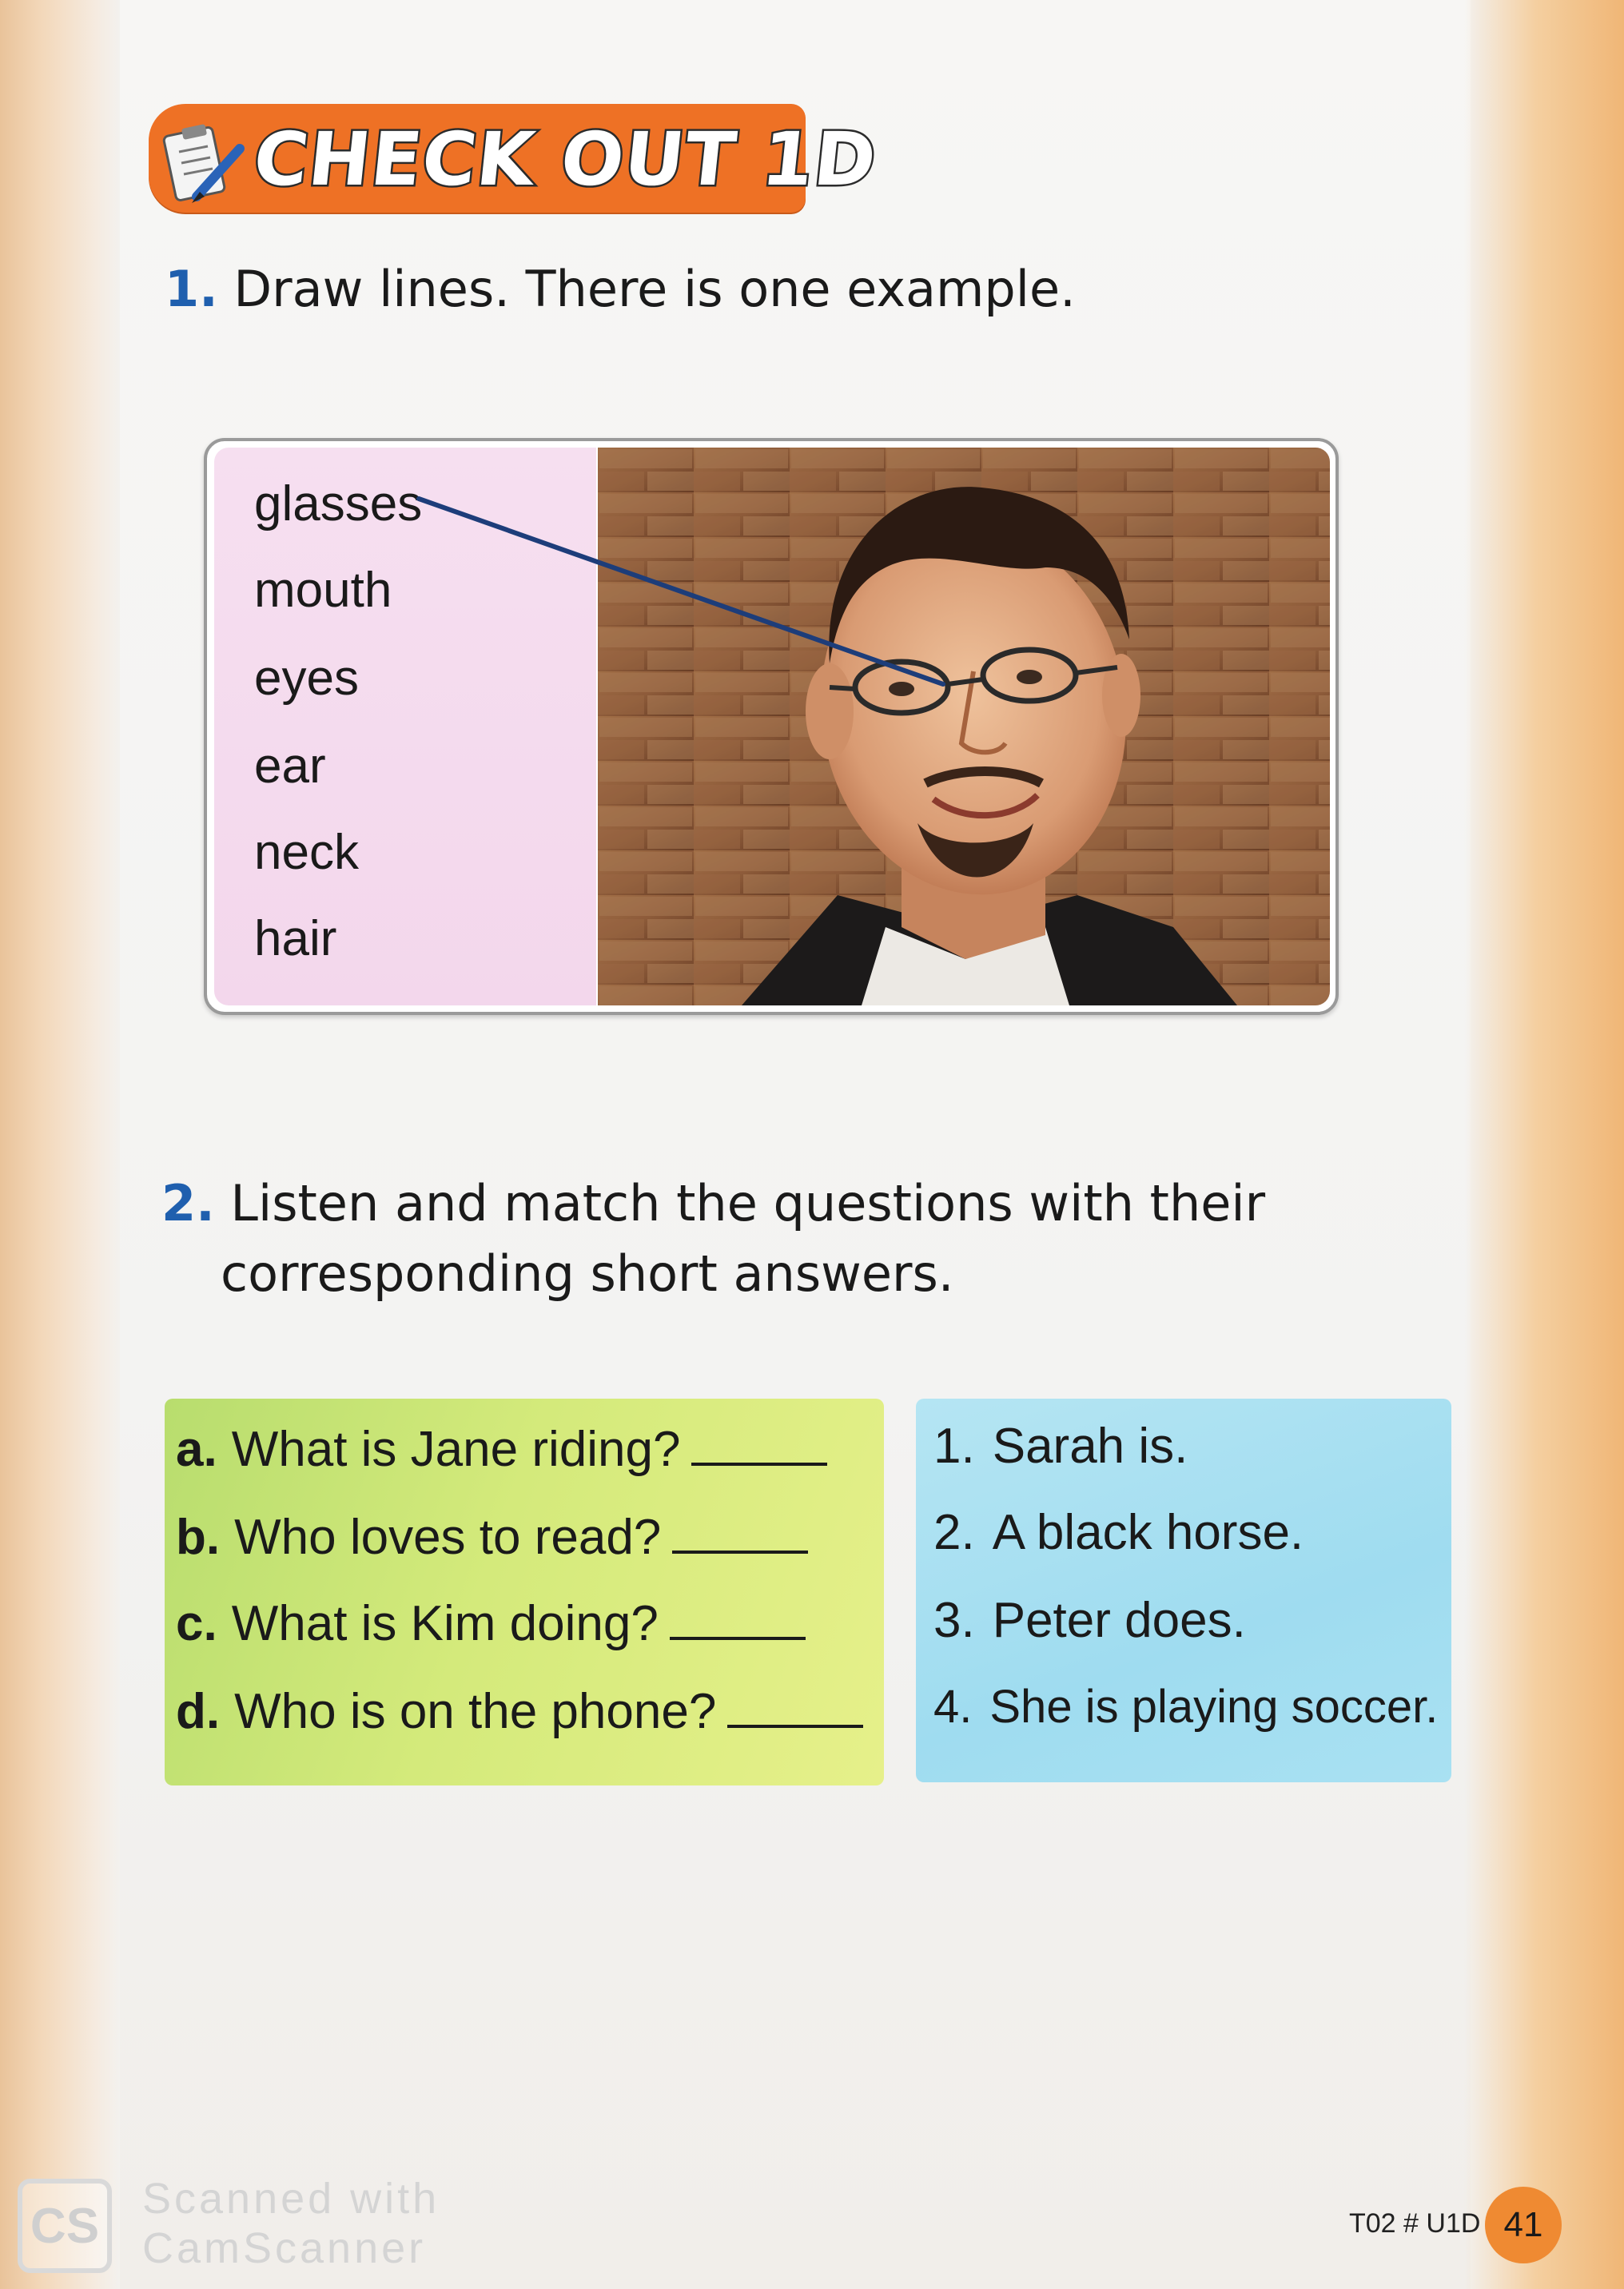  Describe the element at coordinates (338, 504) in the screenshot. I see `word-option: glasses` at that location.